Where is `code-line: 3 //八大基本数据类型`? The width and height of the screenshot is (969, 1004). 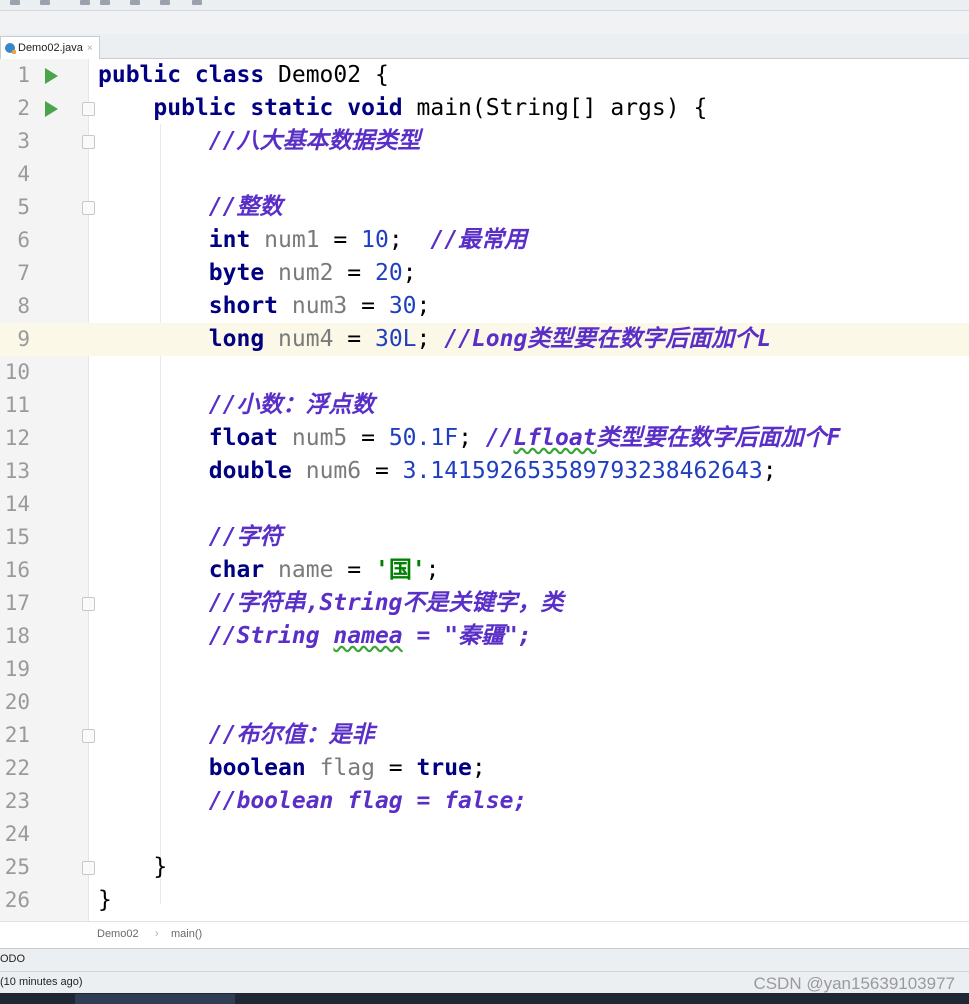 code-line: 3 //八大基本数据类型 is located at coordinates (484, 141).